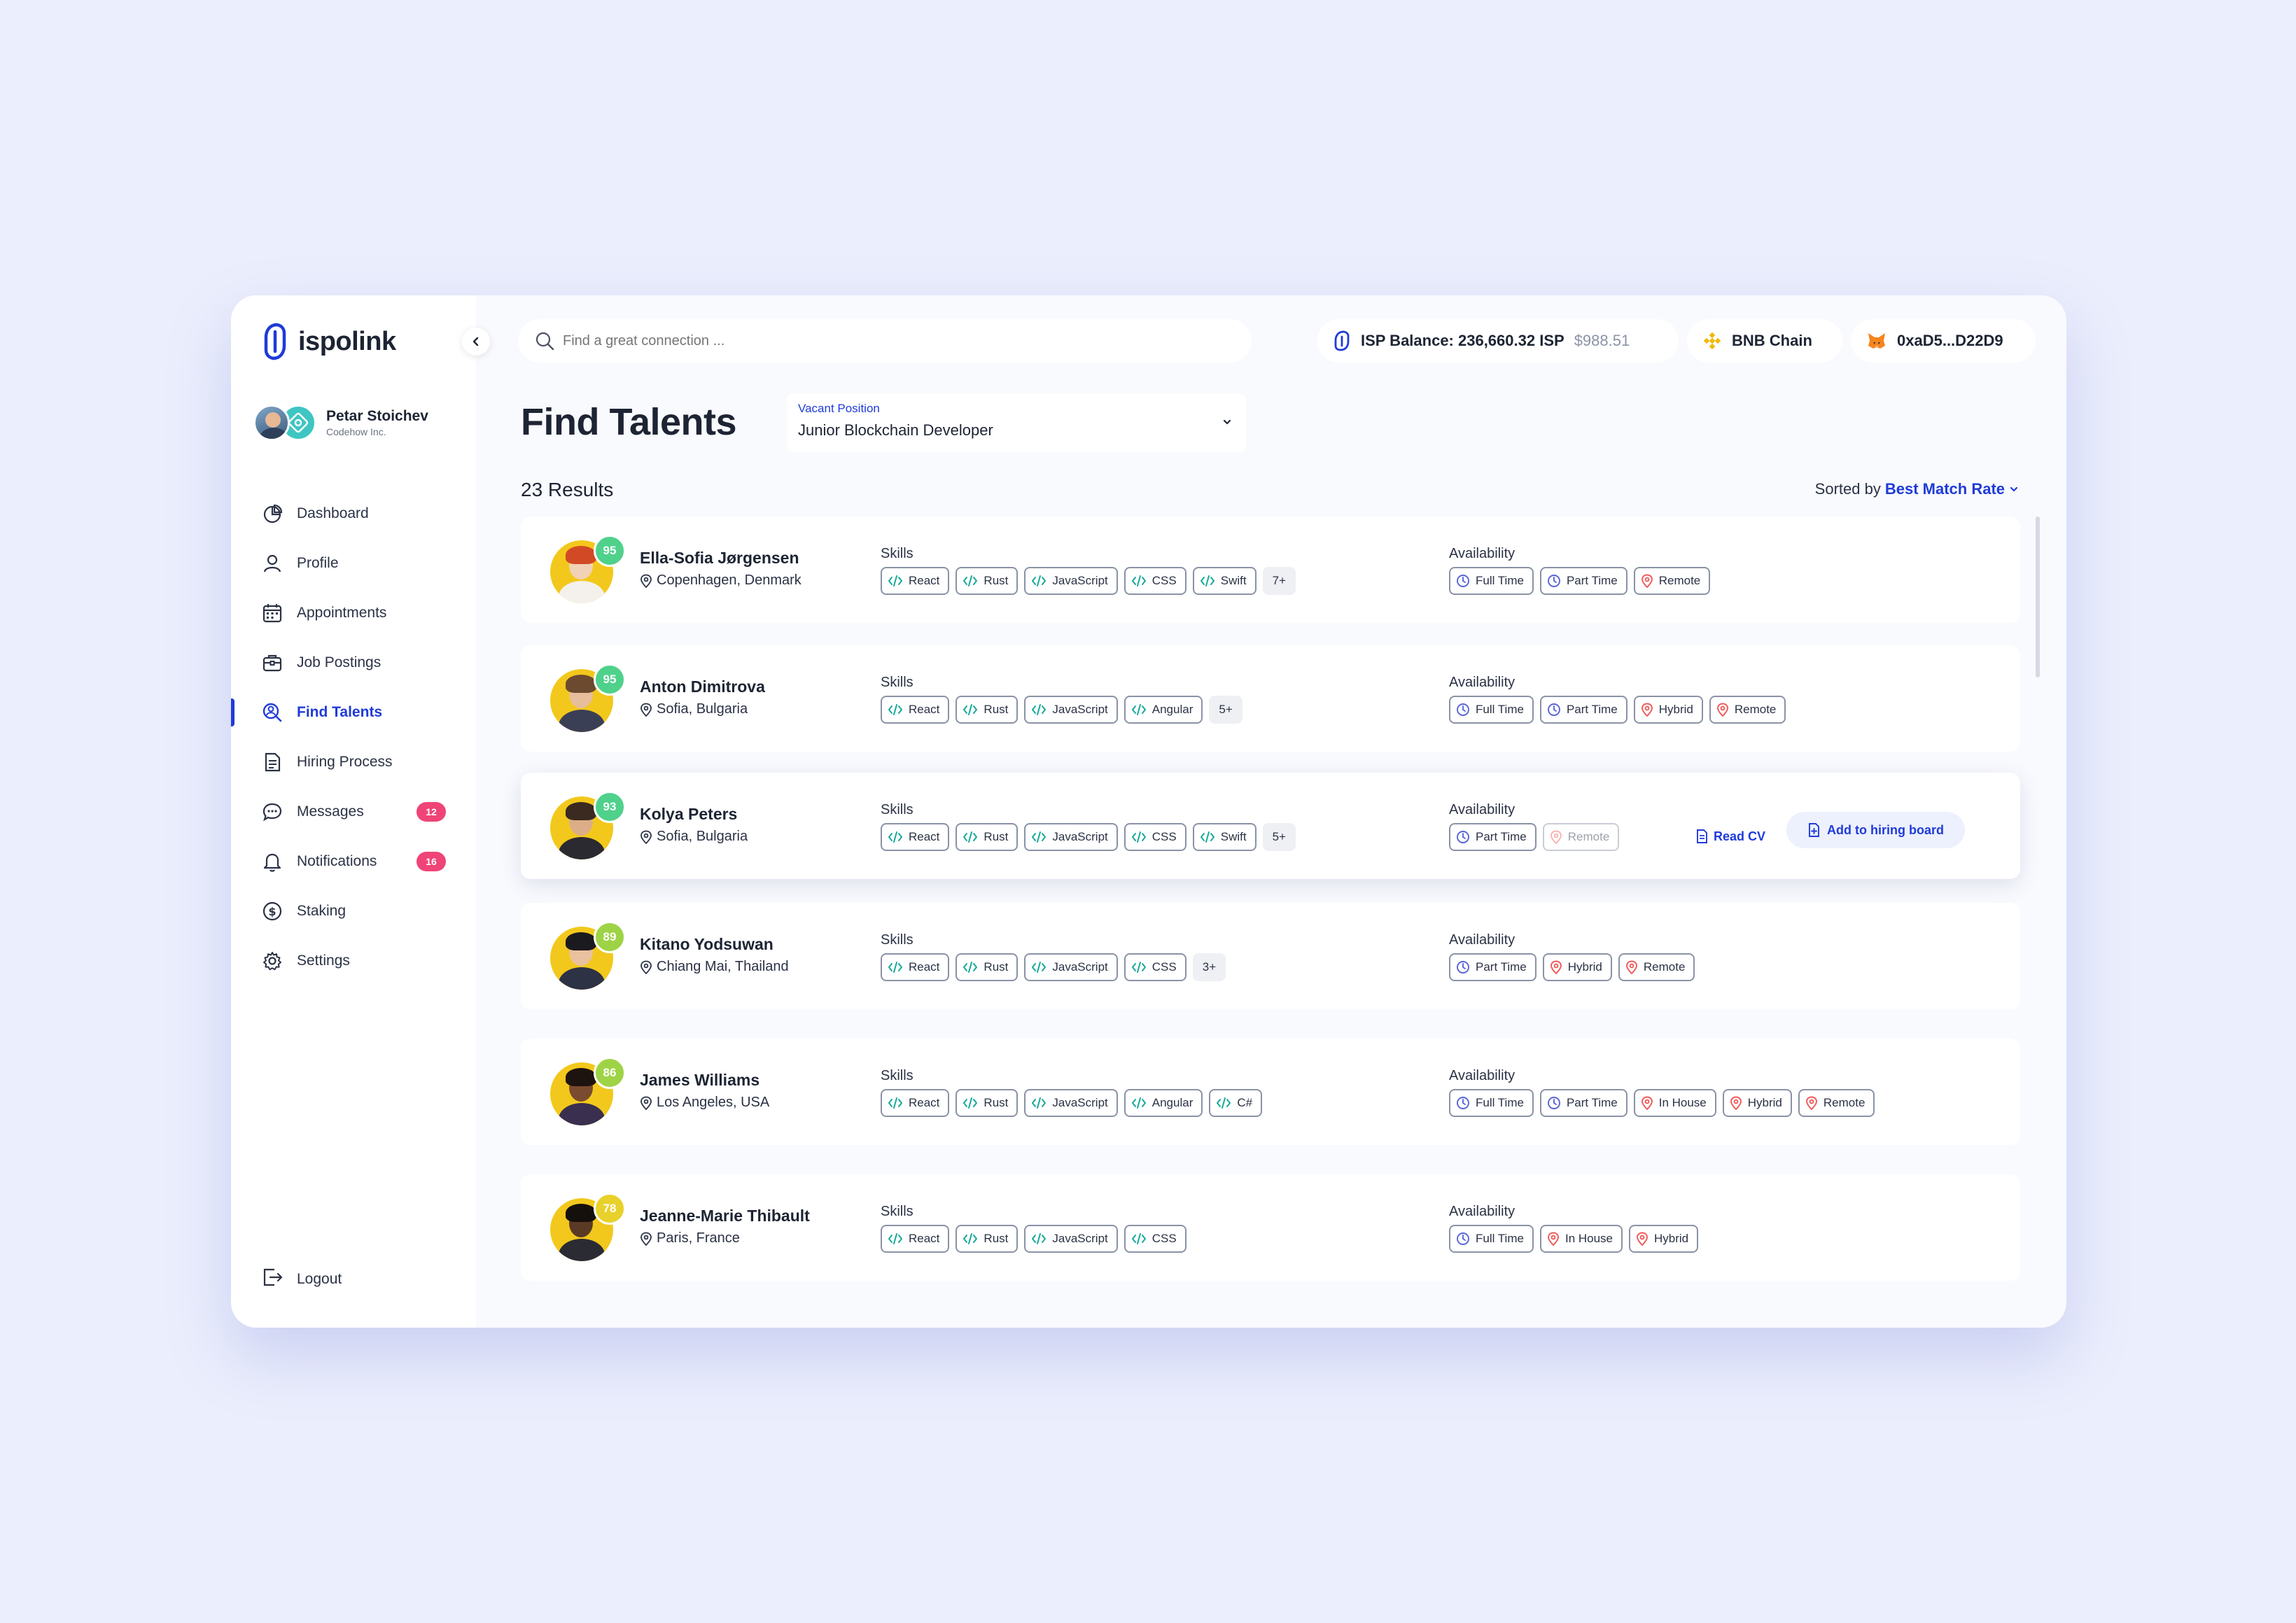 The width and height of the screenshot is (2296, 1623). I want to click on availability-tags: Part Time Hybrid Remote, so click(1572, 967).